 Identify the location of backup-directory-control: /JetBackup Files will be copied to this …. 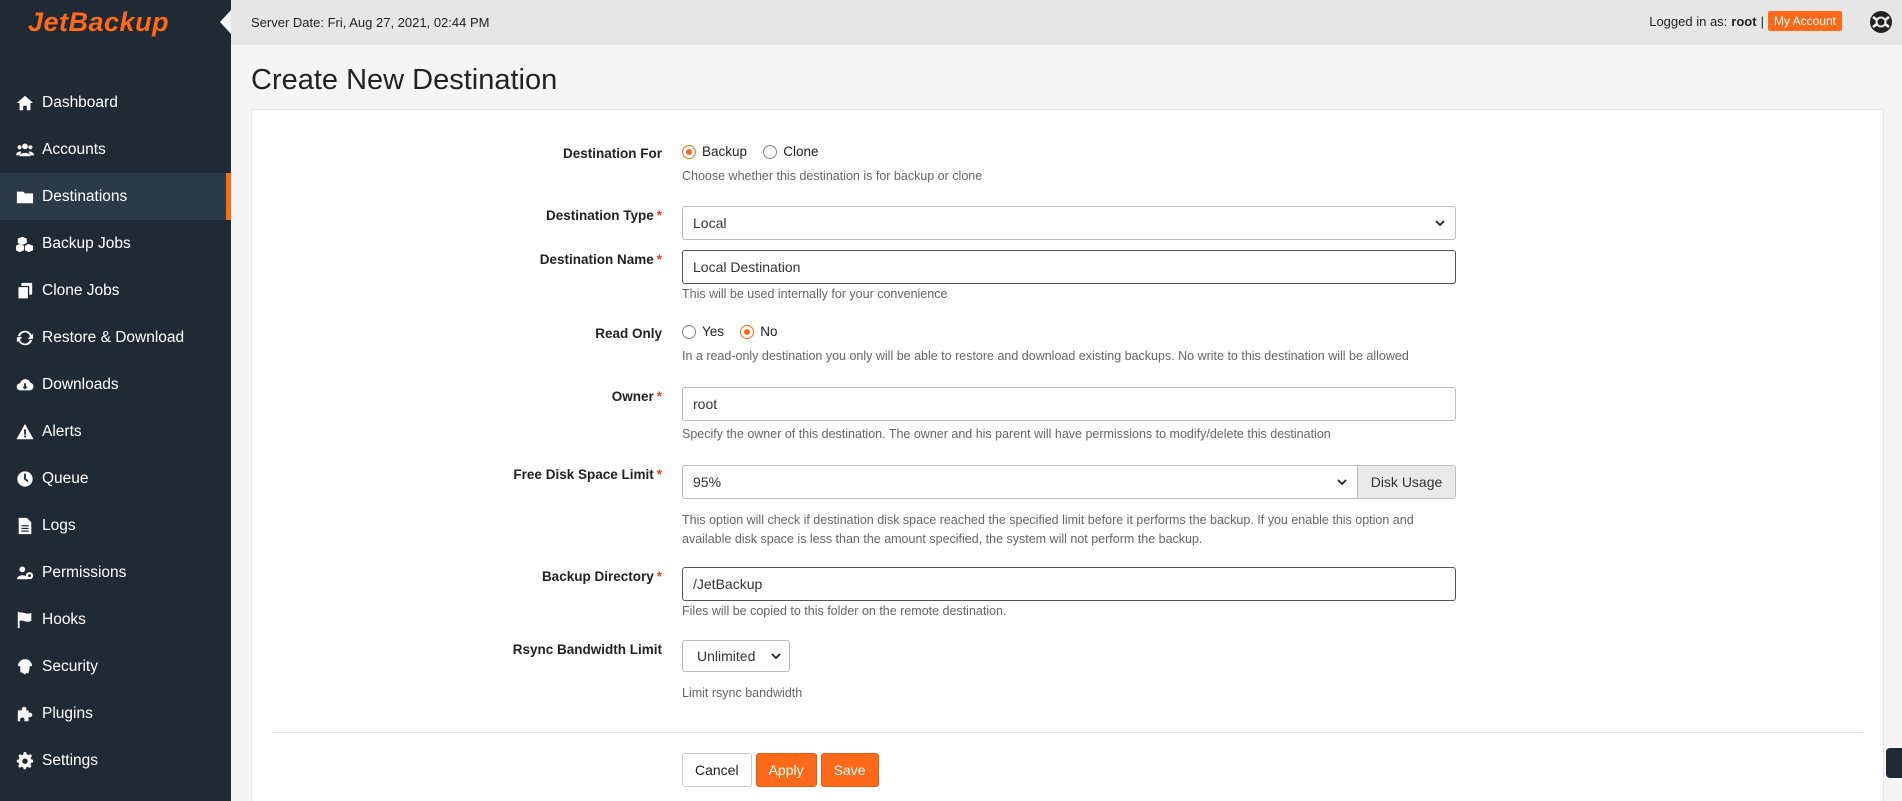
(1069, 592).